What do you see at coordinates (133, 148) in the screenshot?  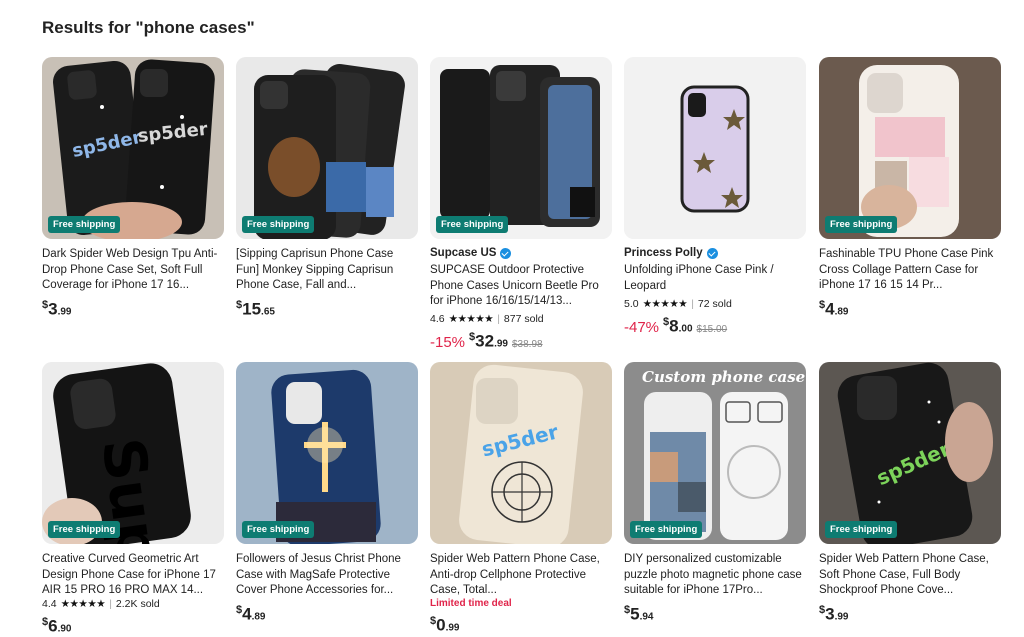 I see `product-image: sp5der sp5der Free shipping` at bounding box center [133, 148].